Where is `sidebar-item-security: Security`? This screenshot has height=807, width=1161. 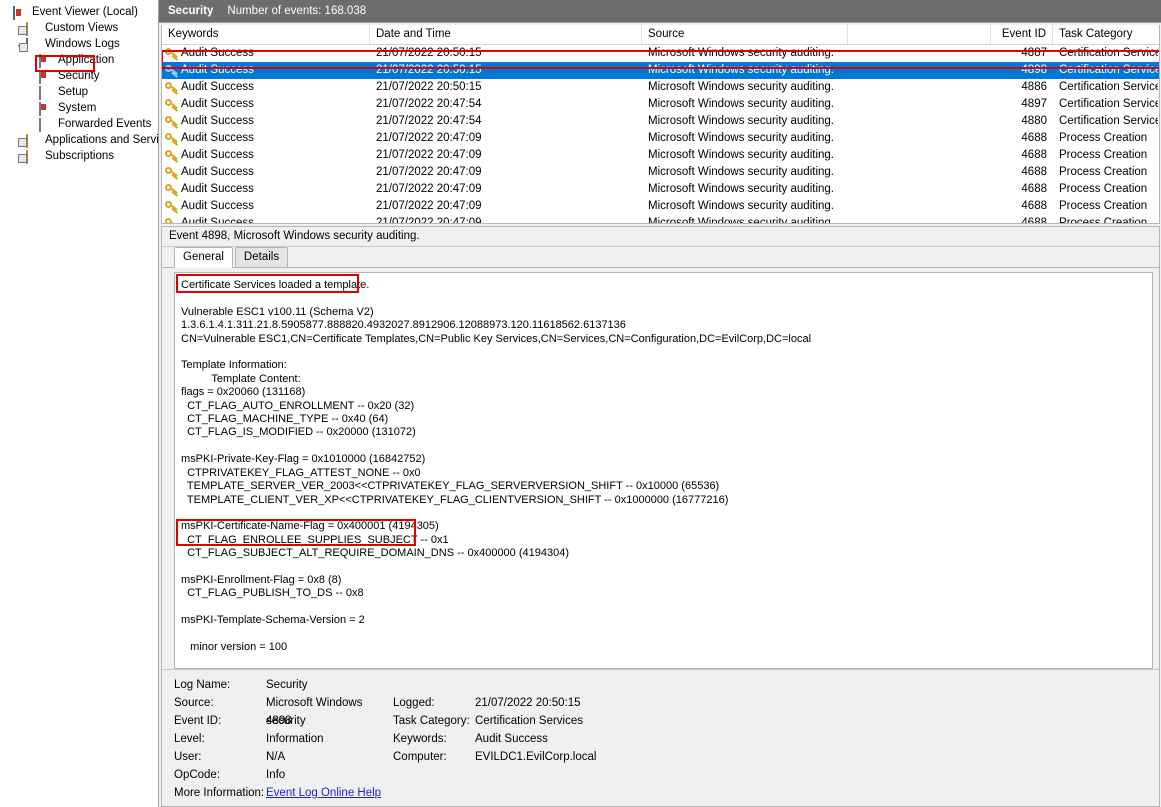 sidebar-item-security: Security is located at coordinates (79, 76).